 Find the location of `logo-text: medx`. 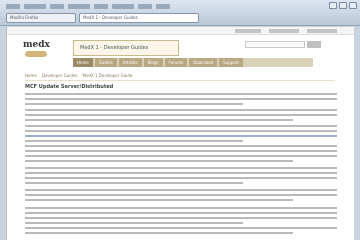

logo-text: medx is located at coordinates (36, 45).